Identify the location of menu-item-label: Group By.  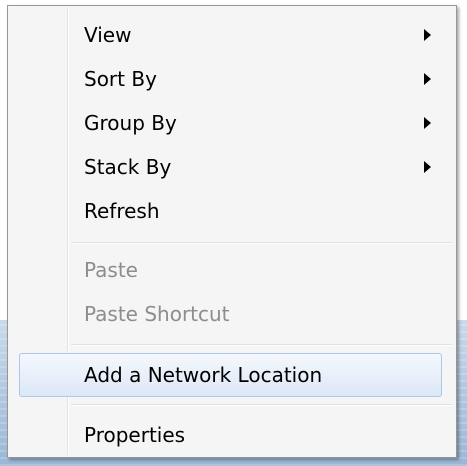
(130, 123).